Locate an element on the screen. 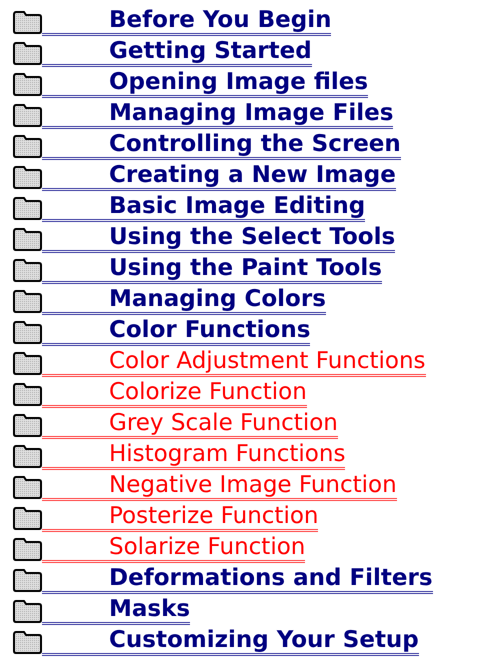 This screenshot has height=658, width=486. topic-link: Before You Begin is located at coordinates (187, 21).